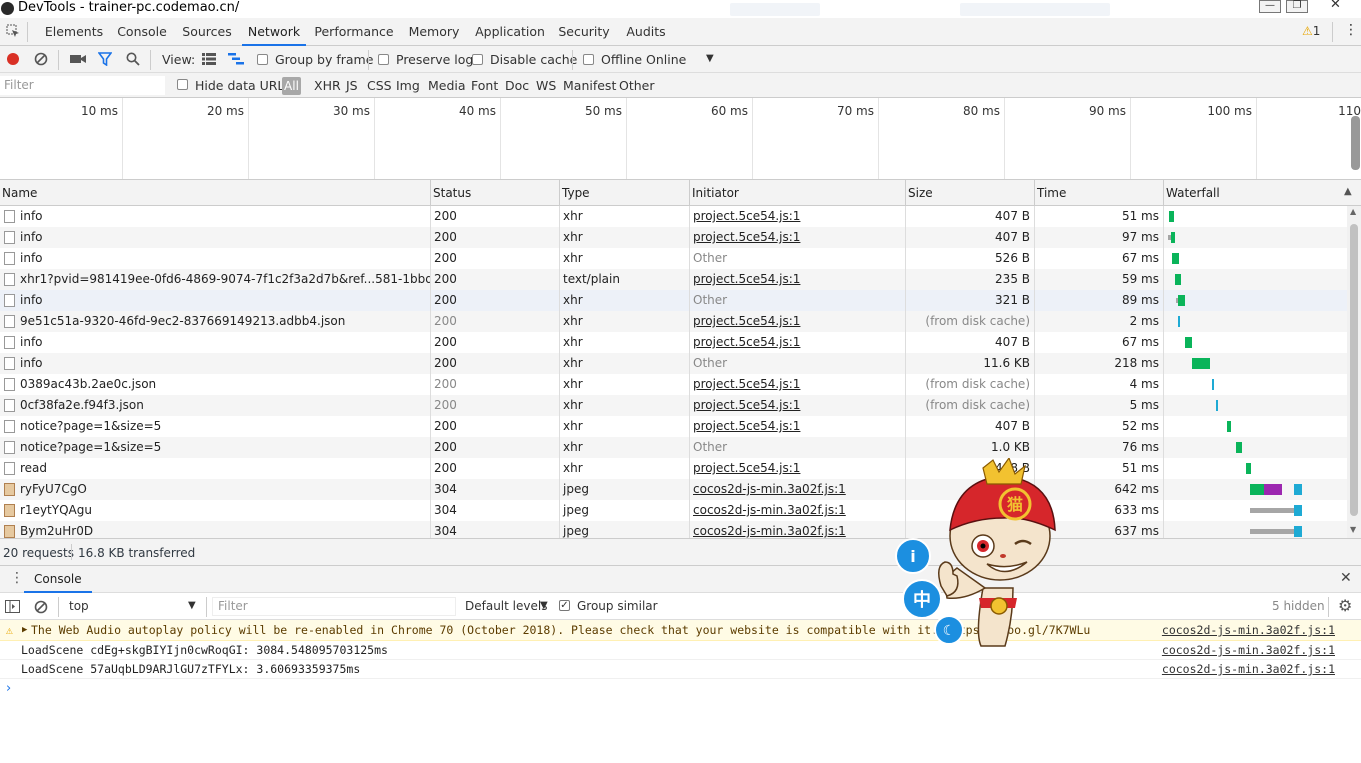  What do you see at coordinates (1346, 578) in the screenshot?
I see `close-drawer-icon: ✕` at bounding box center [1346, 578].